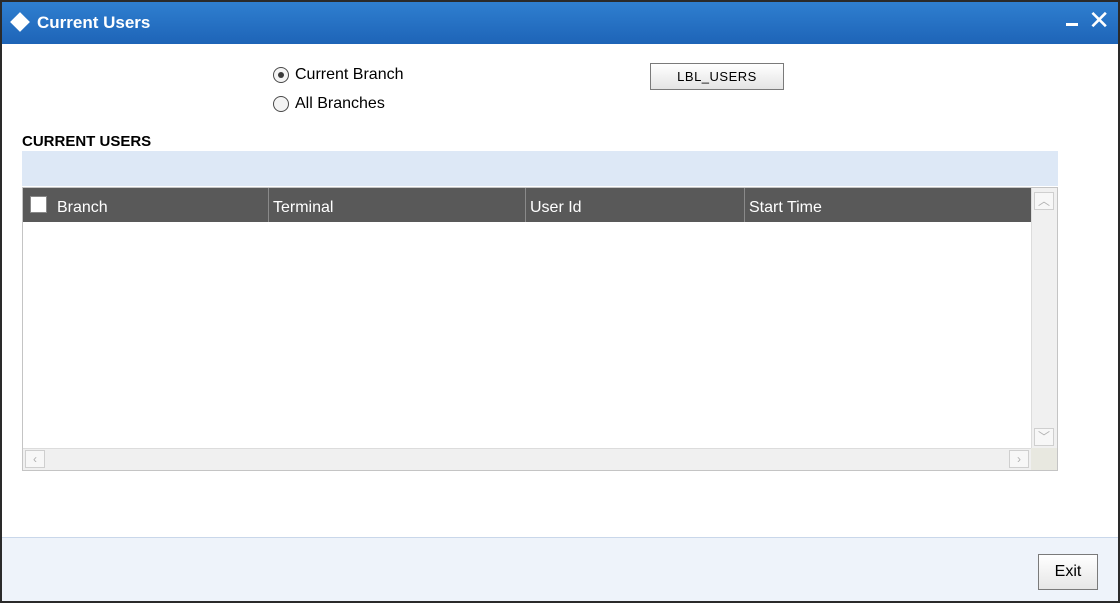  What do you see at coordinates (635, 205) in the screenshot?
I see `column-user-id: User Id` at bounding box center [635, 205].